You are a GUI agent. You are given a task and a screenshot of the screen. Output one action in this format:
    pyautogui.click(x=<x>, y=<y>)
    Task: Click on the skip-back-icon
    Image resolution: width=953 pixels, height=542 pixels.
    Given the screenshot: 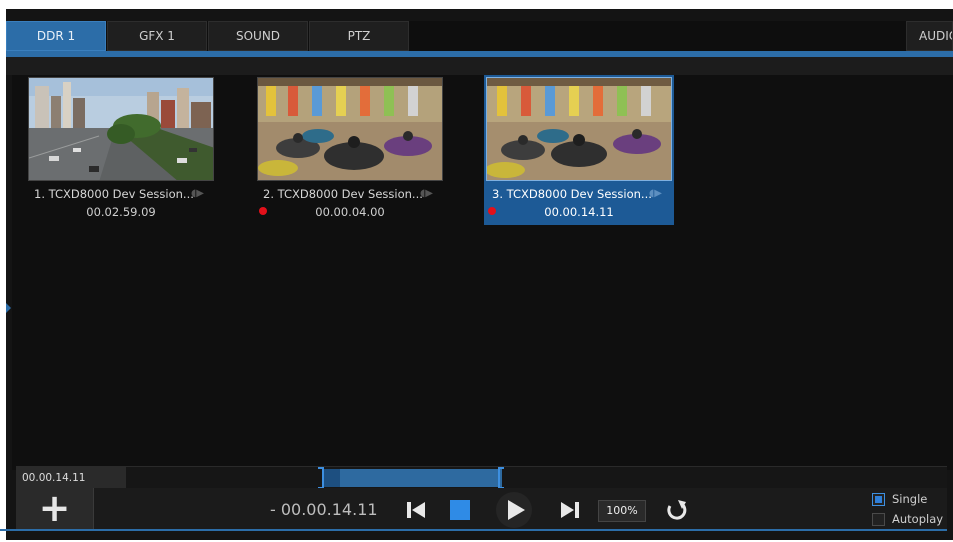 What is the action you would take?
    pyautogui.click(x=416, y=510)
    